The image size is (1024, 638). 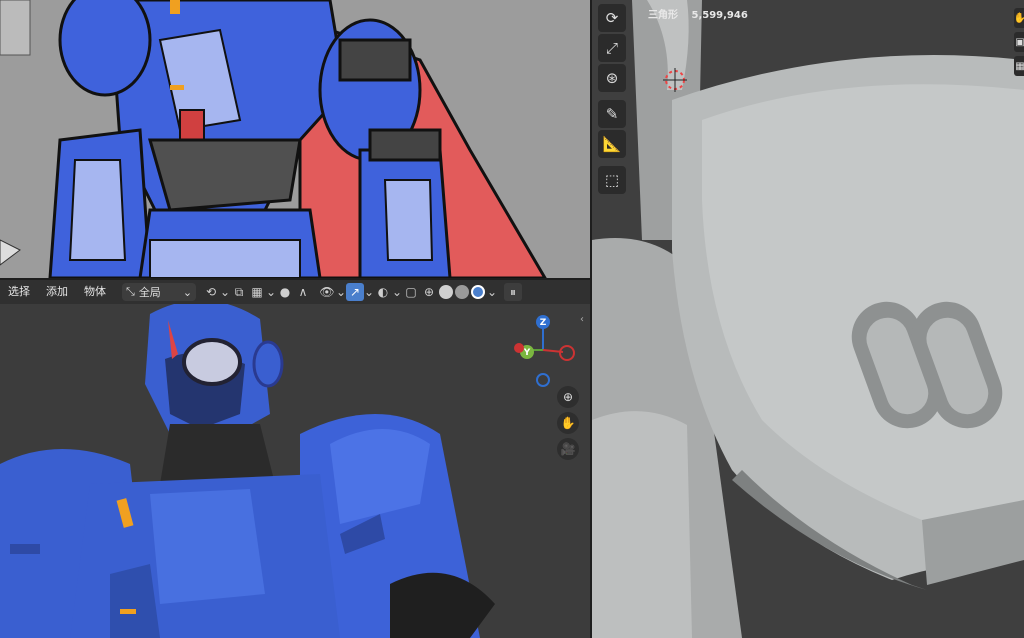 What do you see at coordinates (1019, 18) in the screenshot?
I see `gizmo-edge-icon: ✋` at bounding box center [1019, 18].